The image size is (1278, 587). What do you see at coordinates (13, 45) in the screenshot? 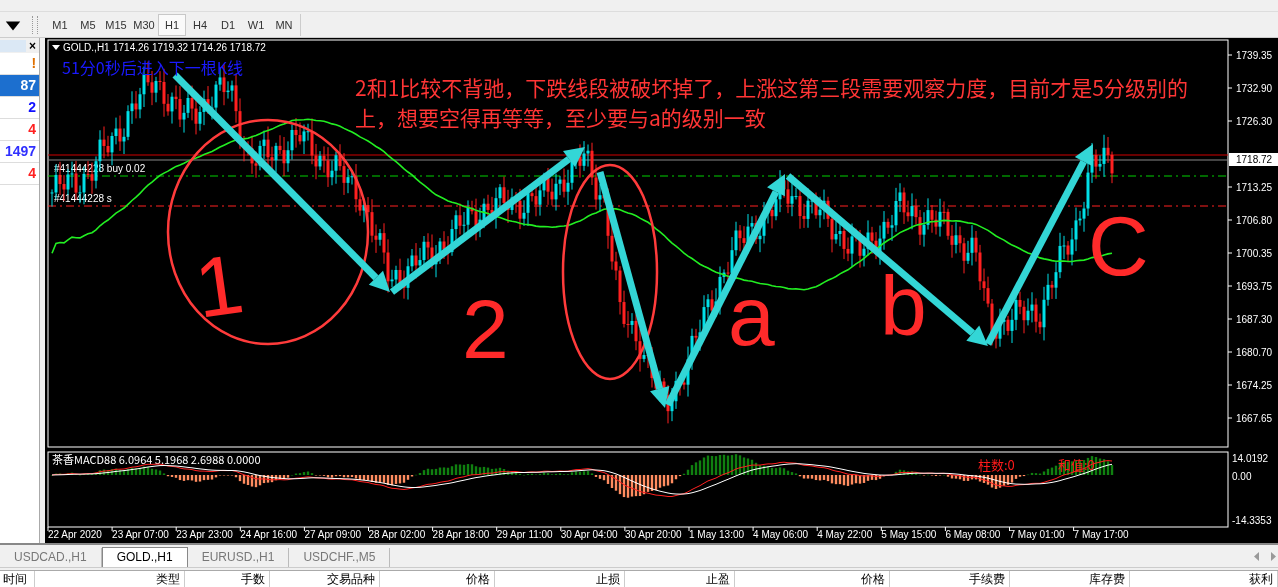
I see `panel-title-bar` at bounding box center [13, 45].